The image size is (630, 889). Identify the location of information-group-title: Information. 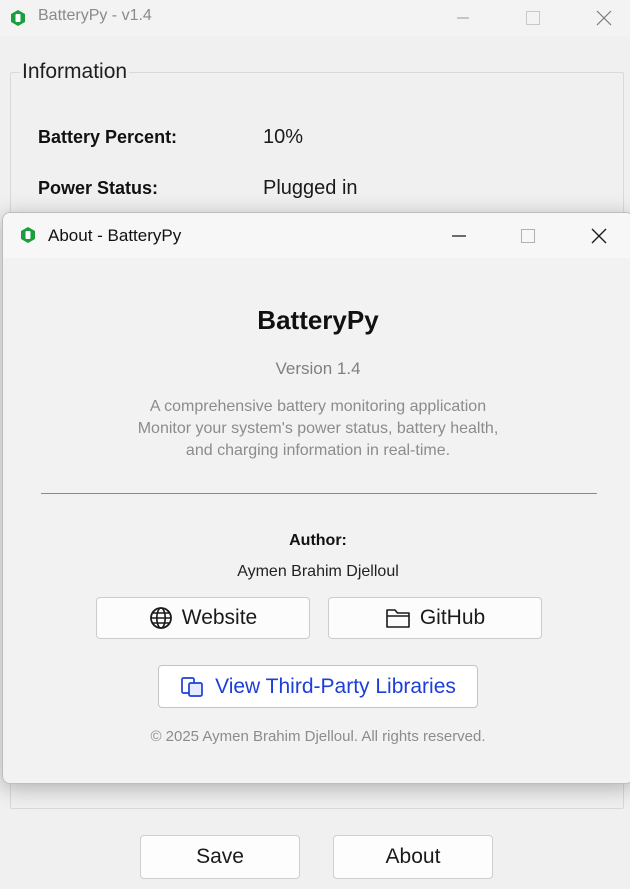
(75, 72).